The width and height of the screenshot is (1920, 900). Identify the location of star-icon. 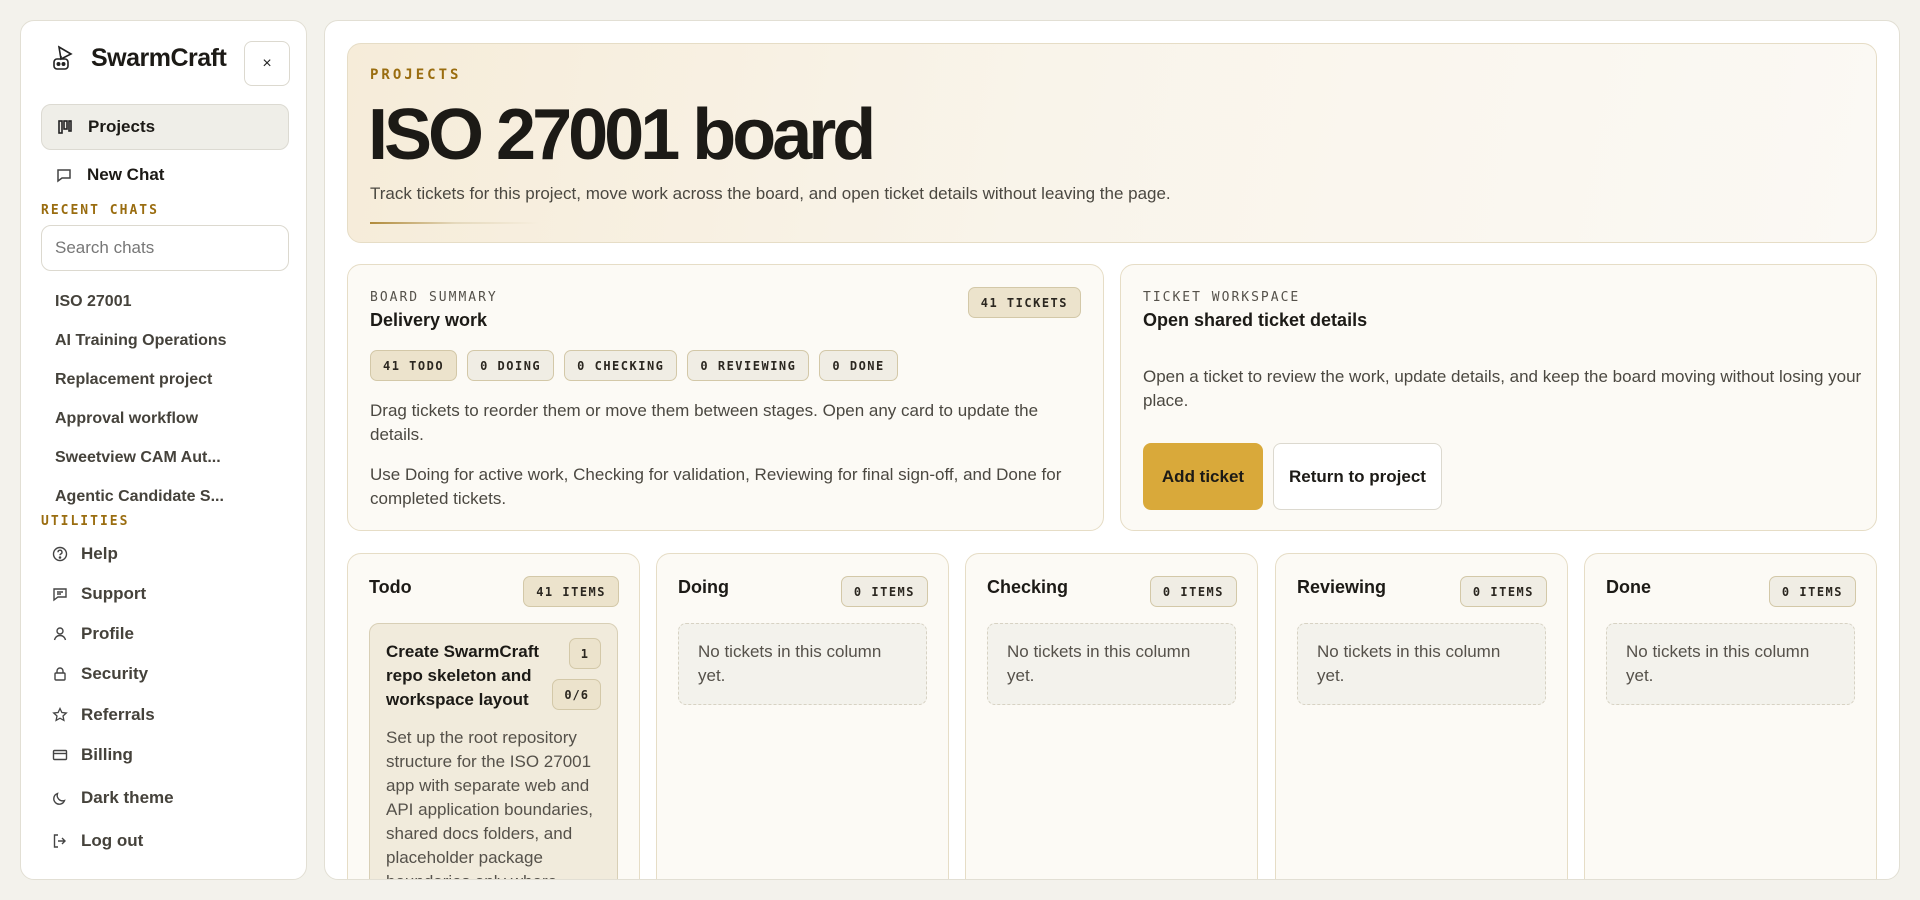
(60, 715).